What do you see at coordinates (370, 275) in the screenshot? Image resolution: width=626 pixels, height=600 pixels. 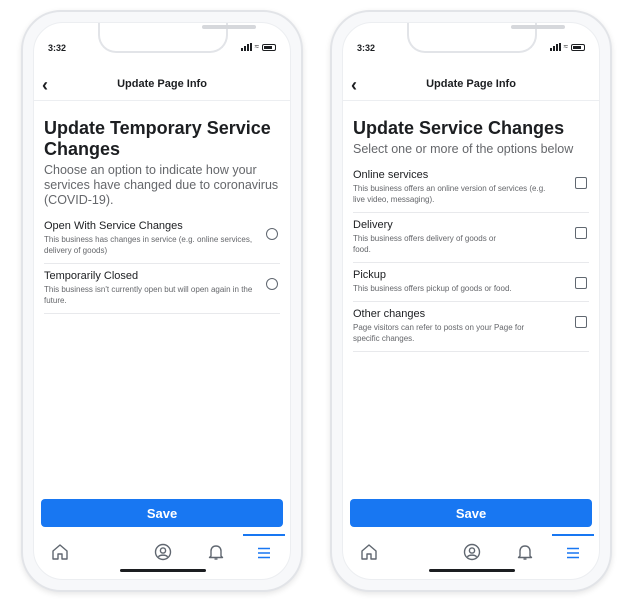 I see `option-title: Pickup` at bounding box center [370, 275].